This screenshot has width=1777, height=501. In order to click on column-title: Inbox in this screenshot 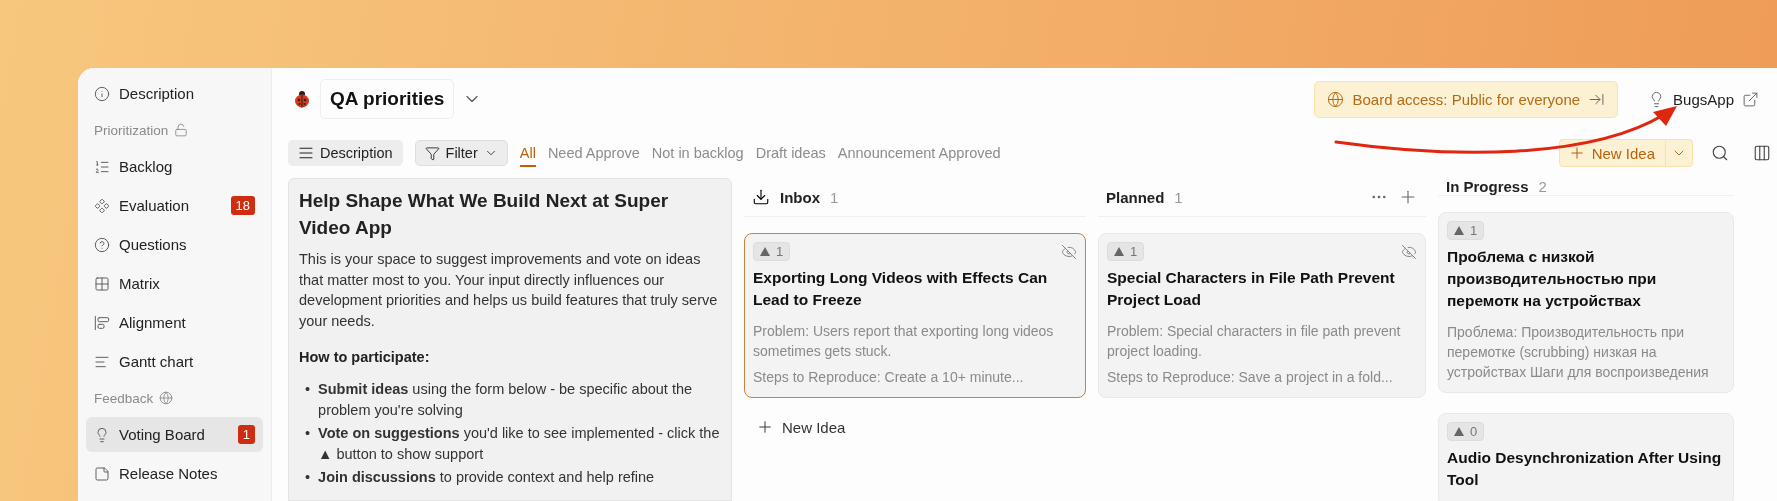, I will do `click(800, 197)`.